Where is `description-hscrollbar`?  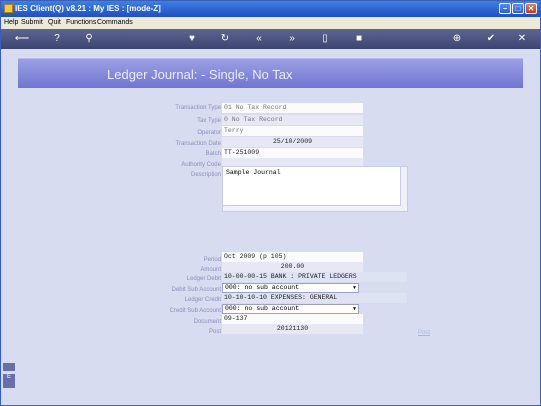
description-hscrollbar is located at coordinates (312, 208).